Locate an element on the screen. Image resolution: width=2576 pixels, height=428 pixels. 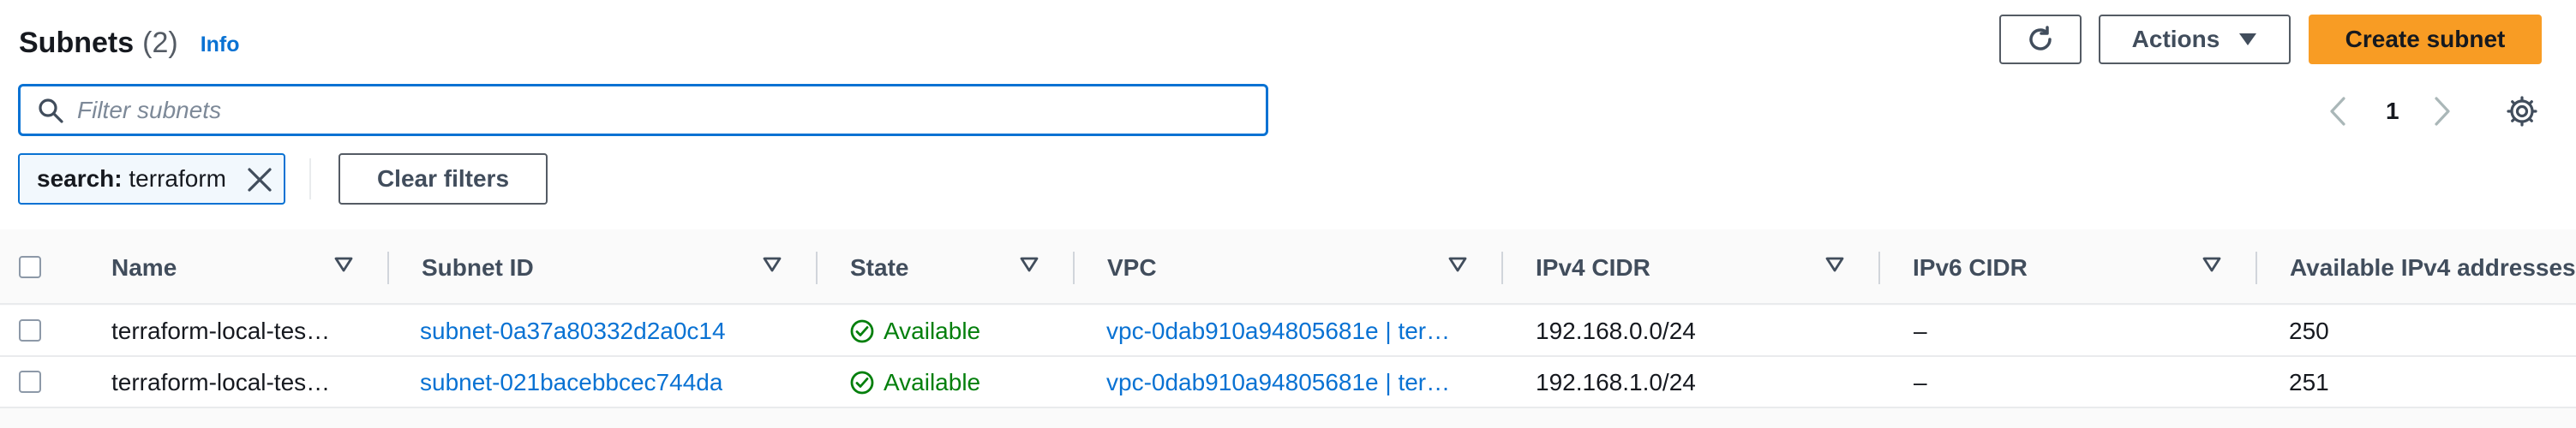
remove-token-button is located at coordinates (259, 182).